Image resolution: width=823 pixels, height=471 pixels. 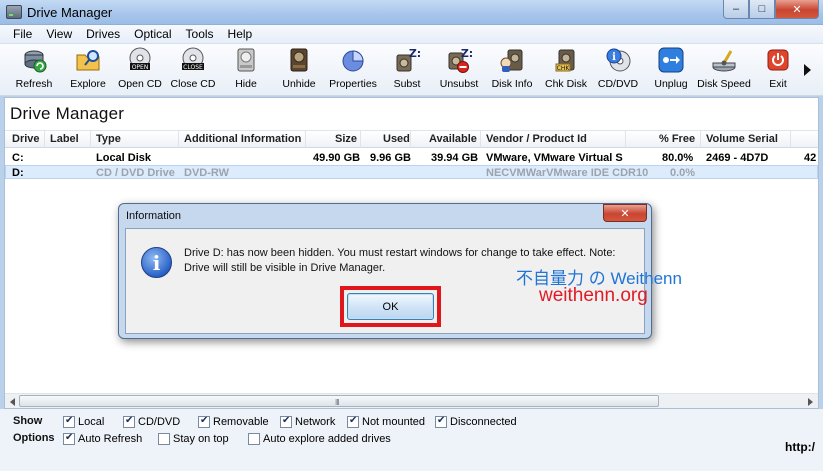 What do you see at coordinates (246, 60) in the screenshot?
I see `hide-icon` at bounding box center [246, 60].